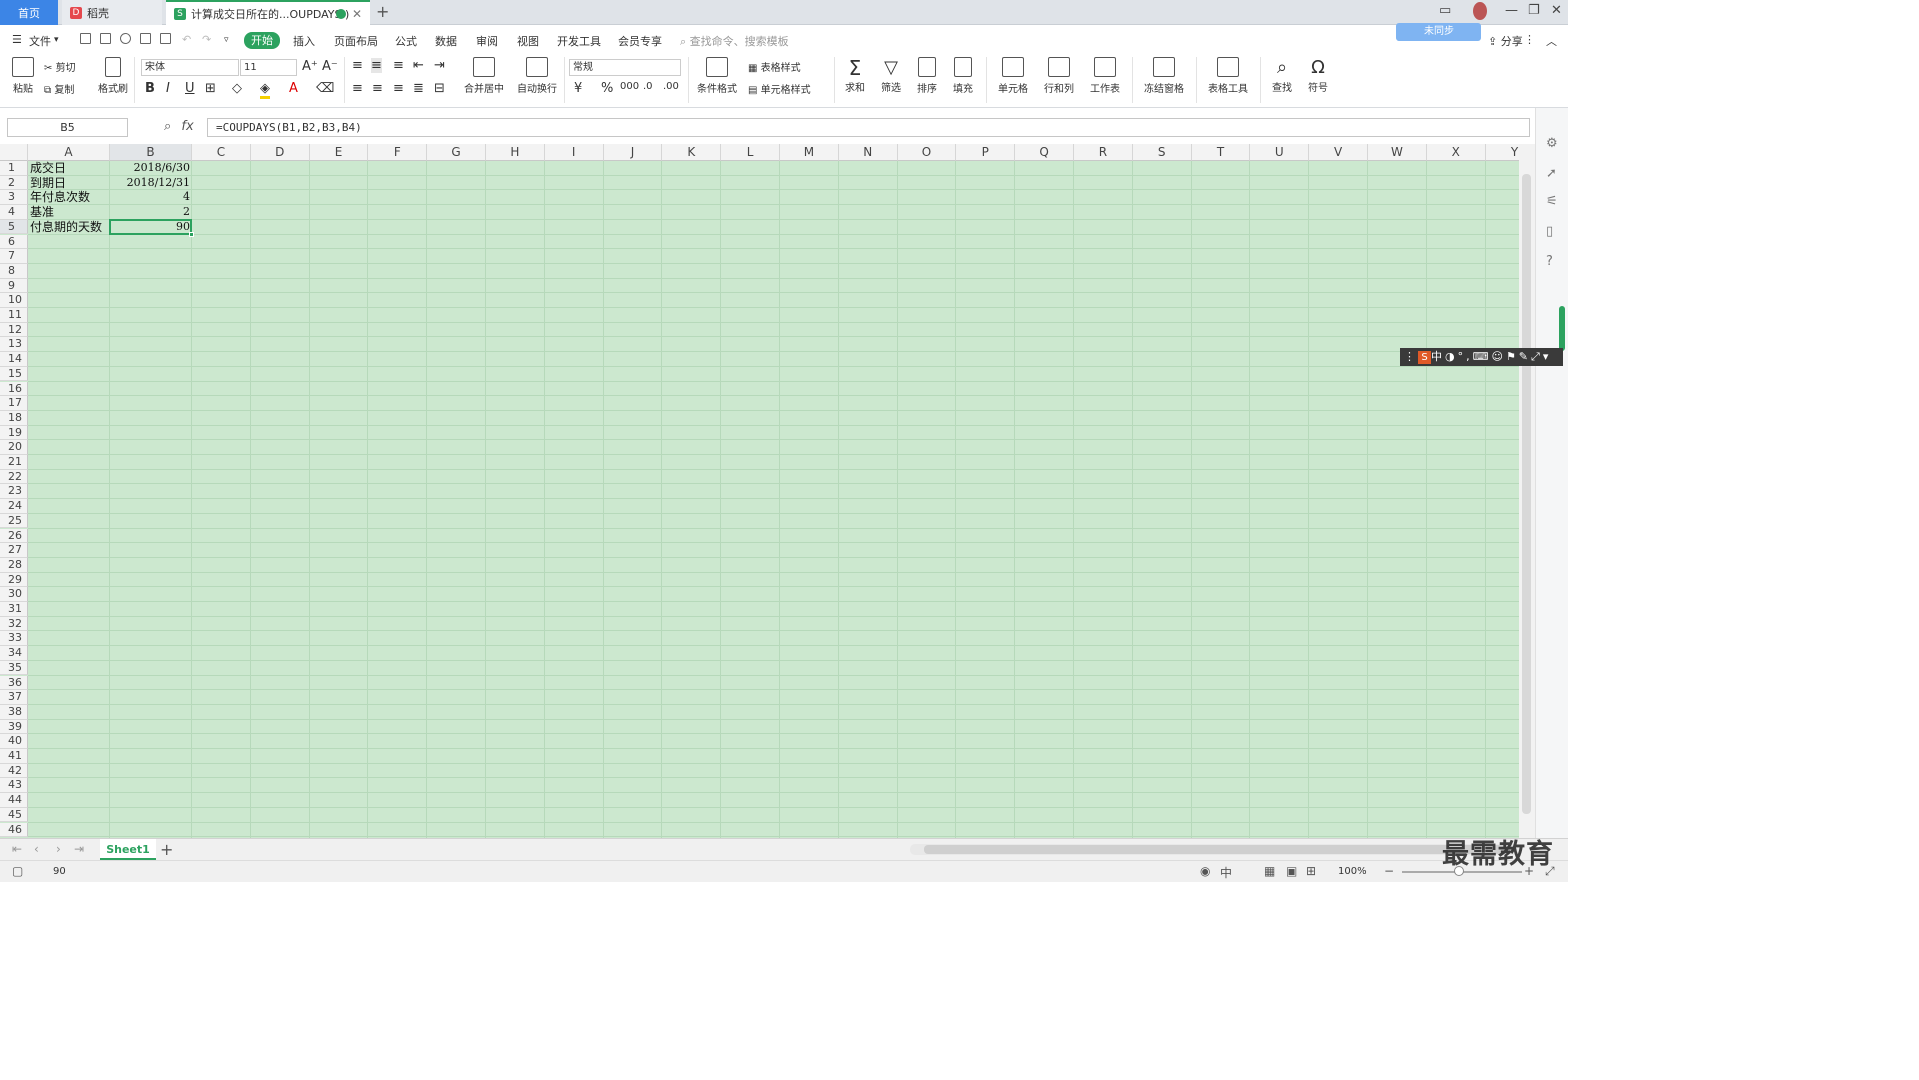  I want to click on normal-view-icon: ▦, so click(1269, 871).